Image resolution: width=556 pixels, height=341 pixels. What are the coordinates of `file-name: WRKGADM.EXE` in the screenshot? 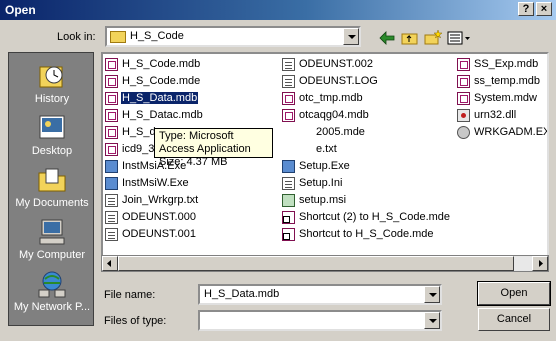 It's located at (510, 132).